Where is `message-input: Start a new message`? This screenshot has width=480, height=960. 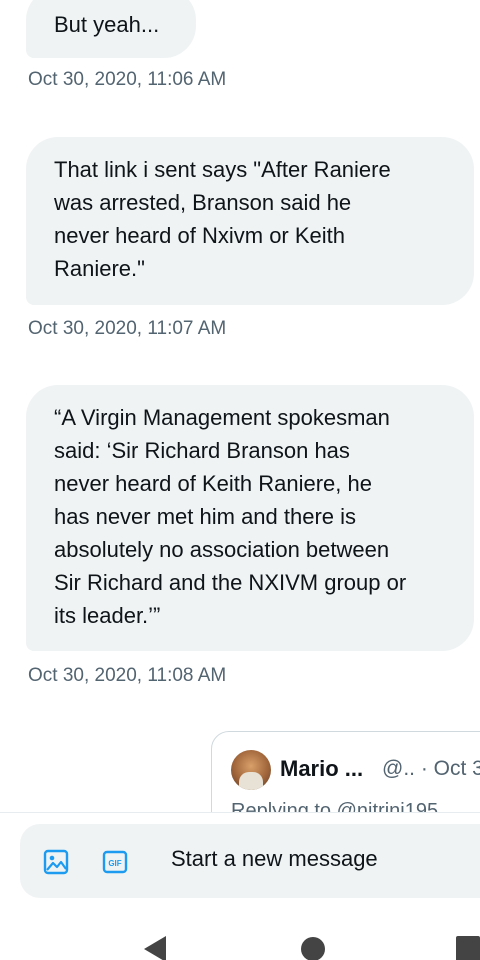 message-input: Start a new message is located at coordinates (274, 859).